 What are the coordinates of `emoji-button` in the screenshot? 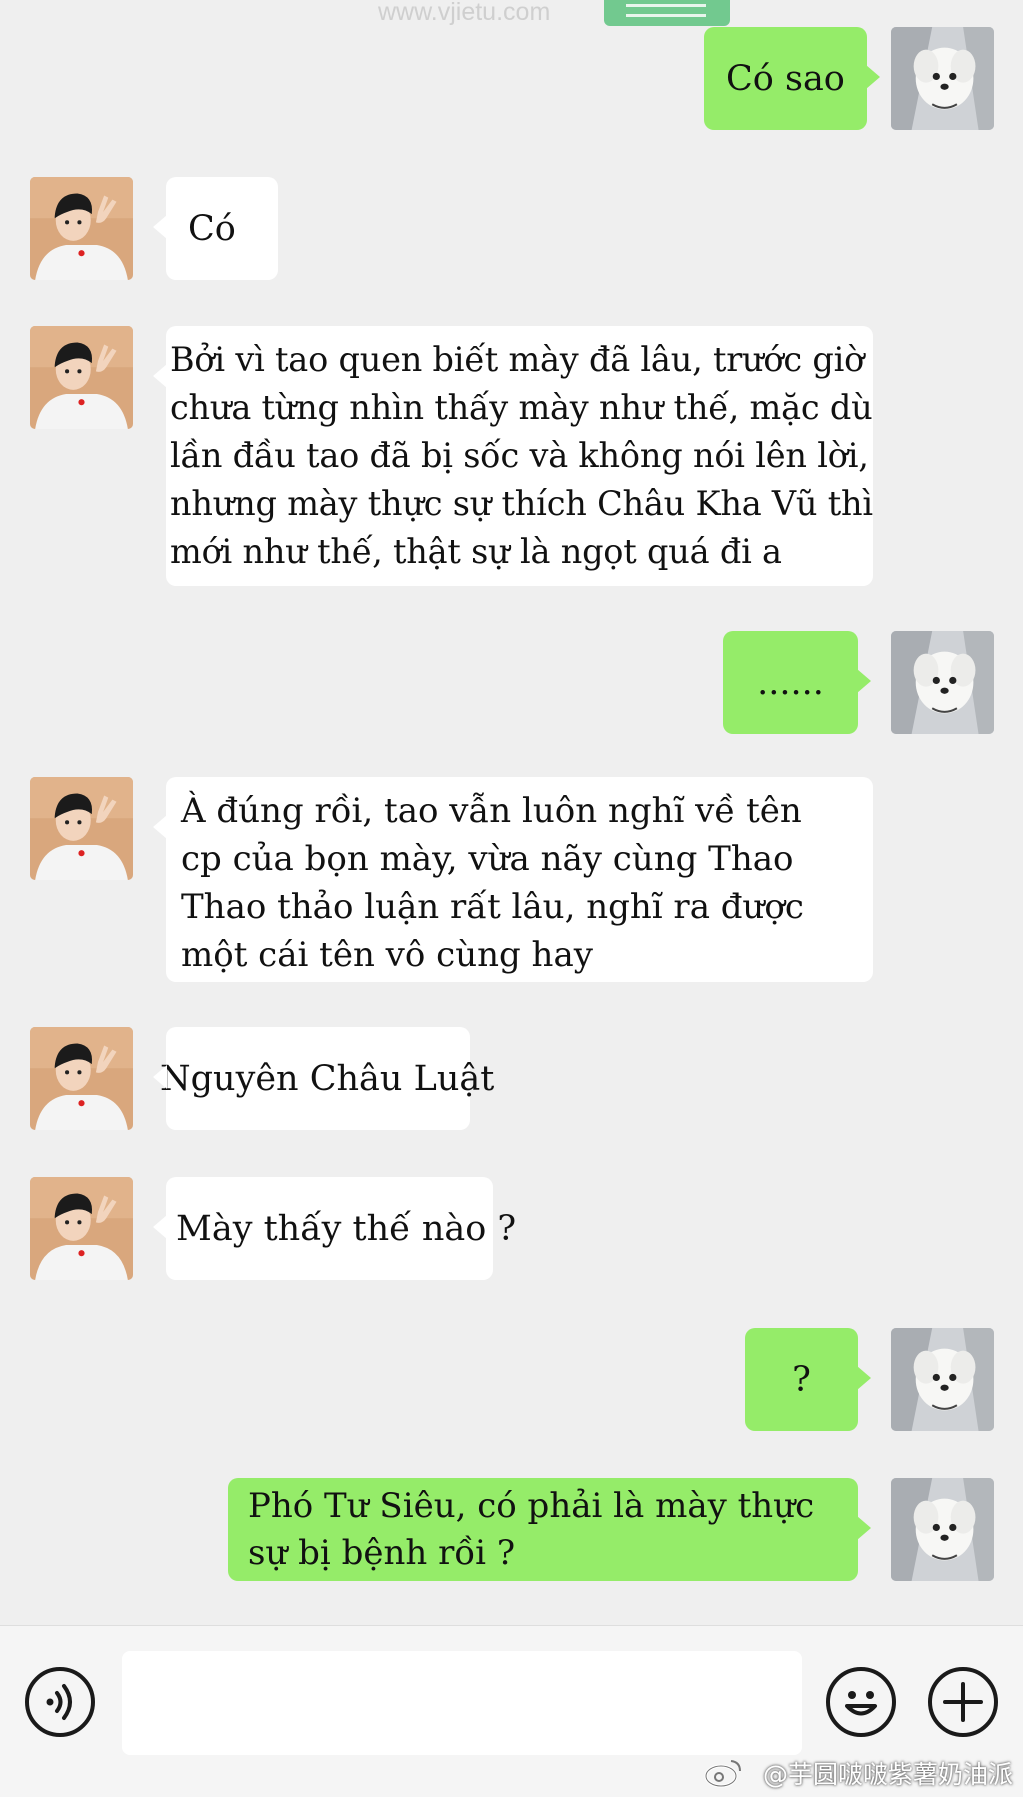 It's located at (861, 1702).